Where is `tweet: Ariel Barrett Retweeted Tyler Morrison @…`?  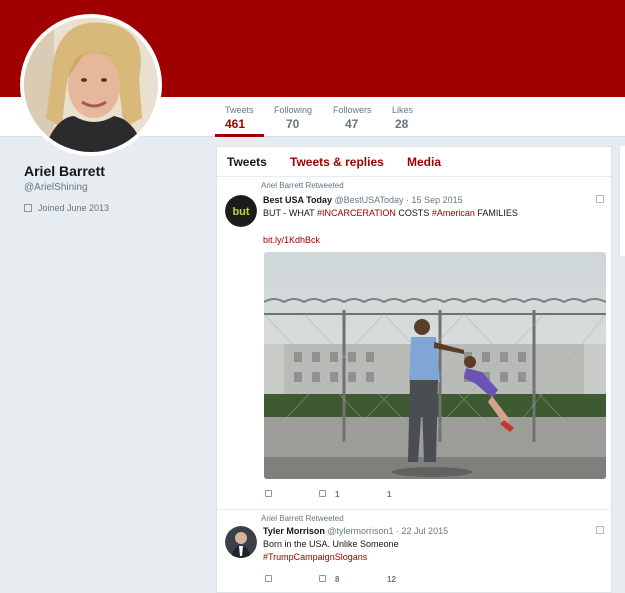
tweet: Ariel Barrett Retweeted Tyler Morrison @… is located at coordinates (414, 551).